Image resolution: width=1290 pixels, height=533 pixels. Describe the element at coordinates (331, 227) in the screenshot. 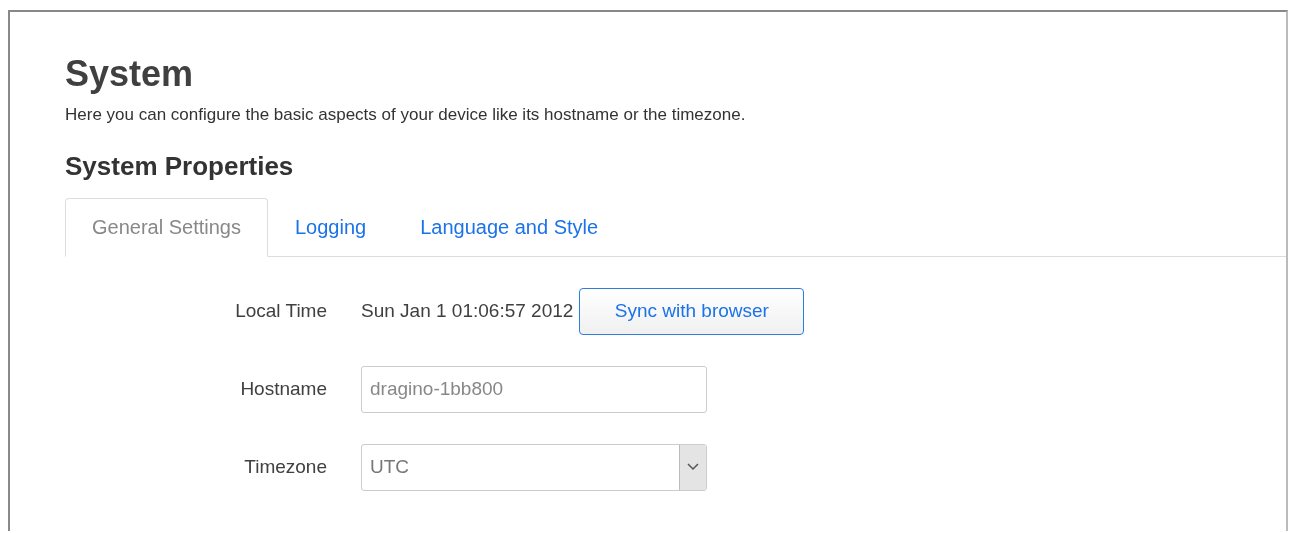

I see `tab: Logging` at that location.